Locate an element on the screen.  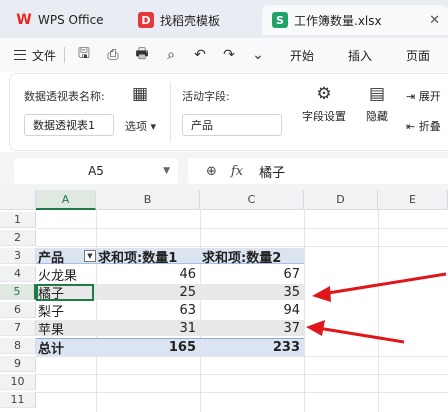
print-icon: 🖶 is located at coordinates (142, 55).